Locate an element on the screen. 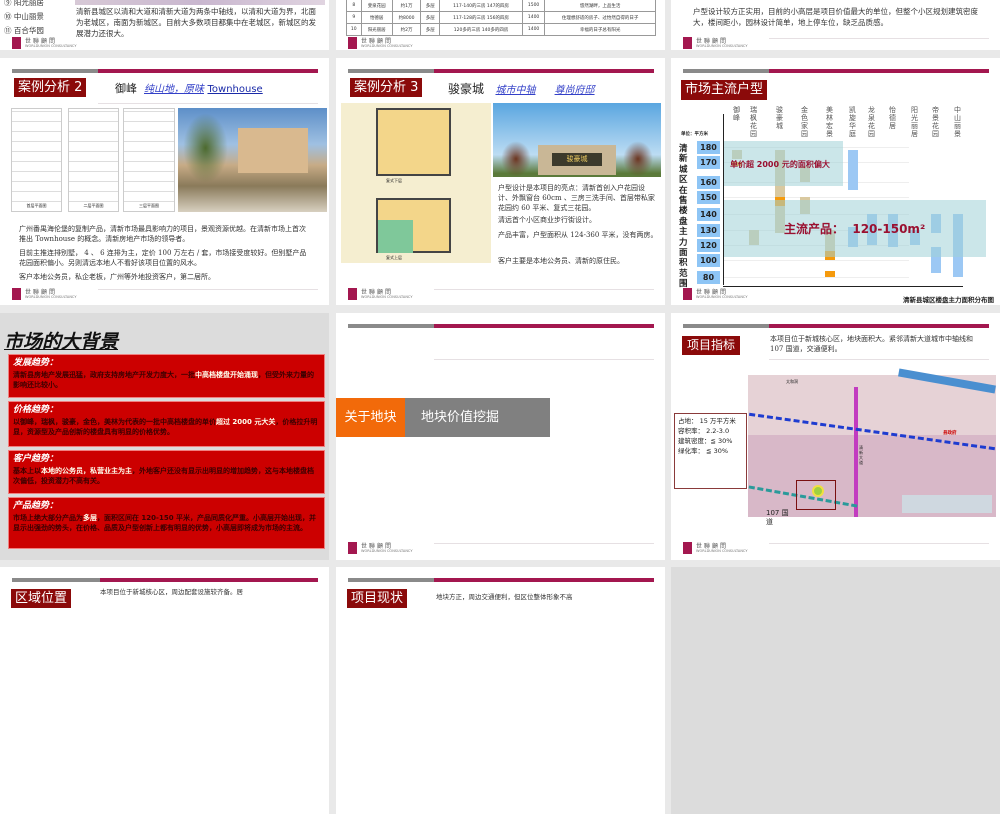  table-cell: 住理想舒适的房子、过怡然自得的日子 is located at coordinates (600, 17).